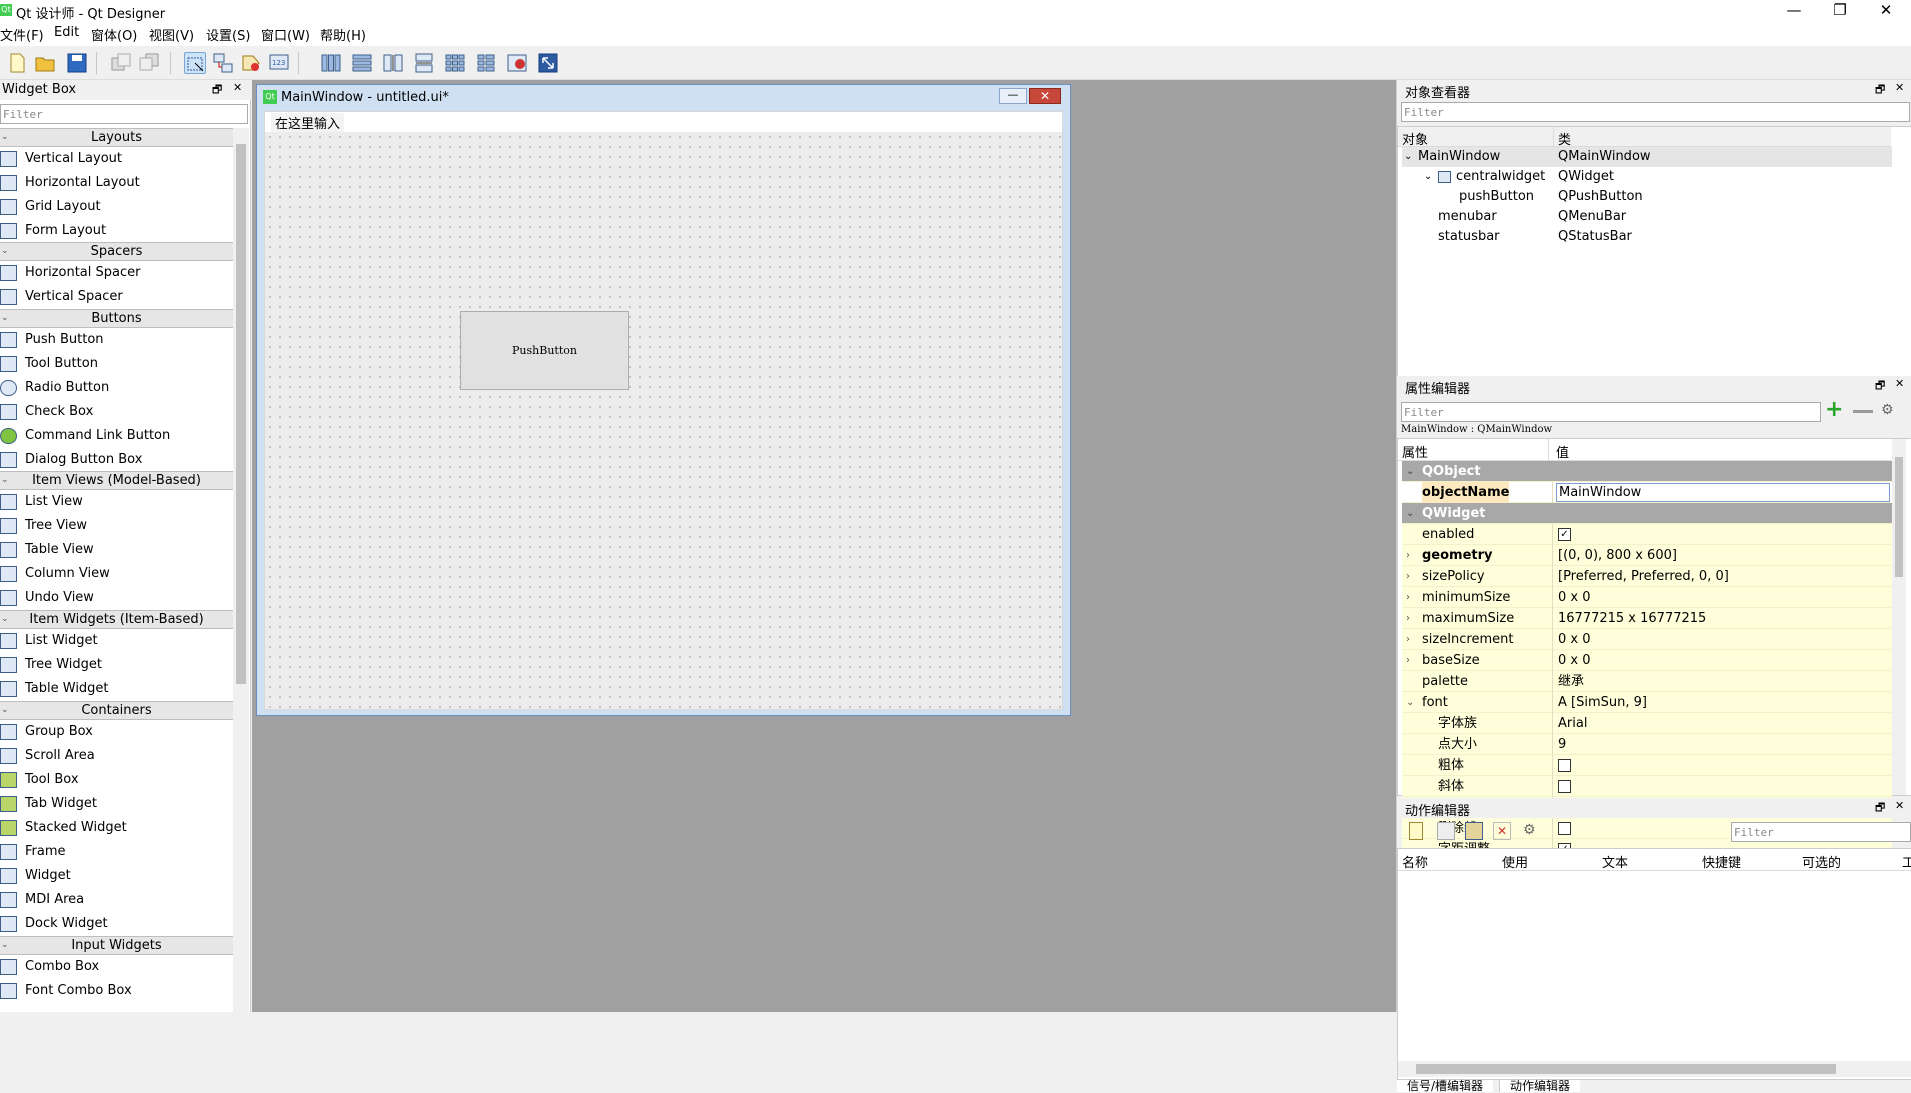 This screenshot has height=1093, width=1911. What do you see at coordinates (116, 991) in the screenshot?
I see `widget-font-combo-box: Font Combo Box` at bounding box center [116, 991].